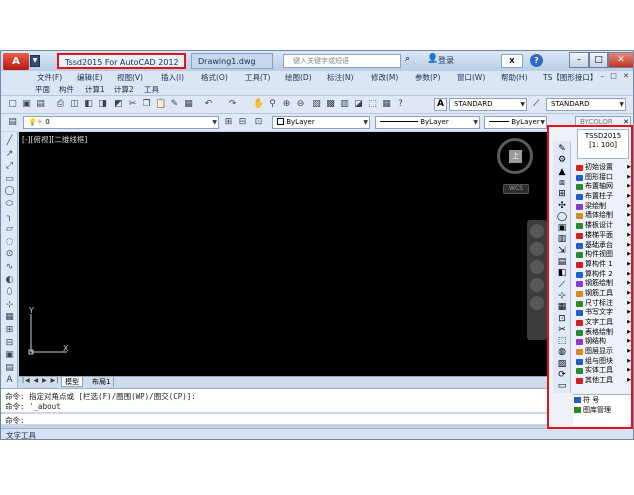 The height and width of the screenshot is (495, 634). Describe the element at coordinates (562, 273) in the screenshot. I see `tssd-tool-icon: ◧` at that location.